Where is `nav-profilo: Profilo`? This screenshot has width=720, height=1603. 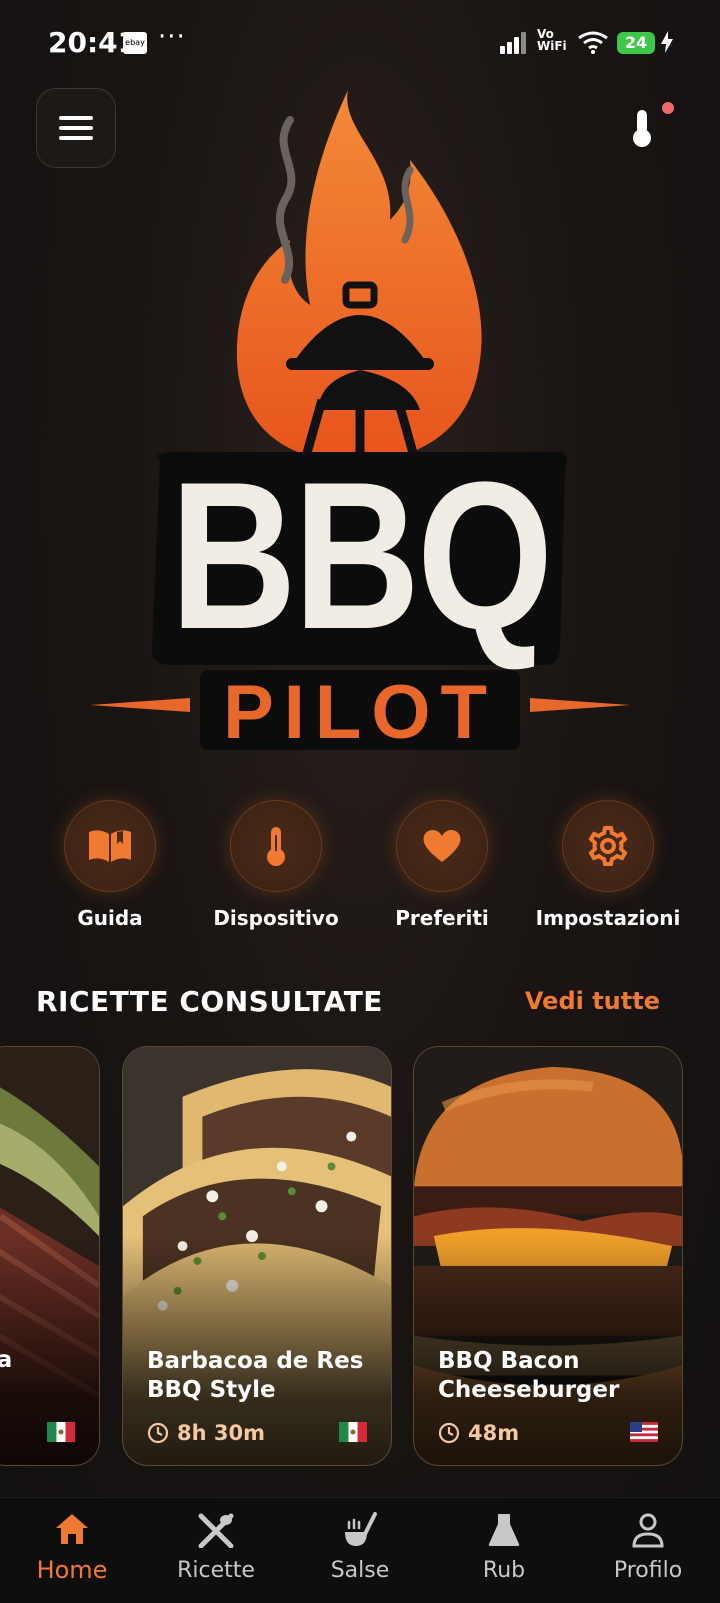
nav-profilo: Profilo is located at coordinates (648, 1547).